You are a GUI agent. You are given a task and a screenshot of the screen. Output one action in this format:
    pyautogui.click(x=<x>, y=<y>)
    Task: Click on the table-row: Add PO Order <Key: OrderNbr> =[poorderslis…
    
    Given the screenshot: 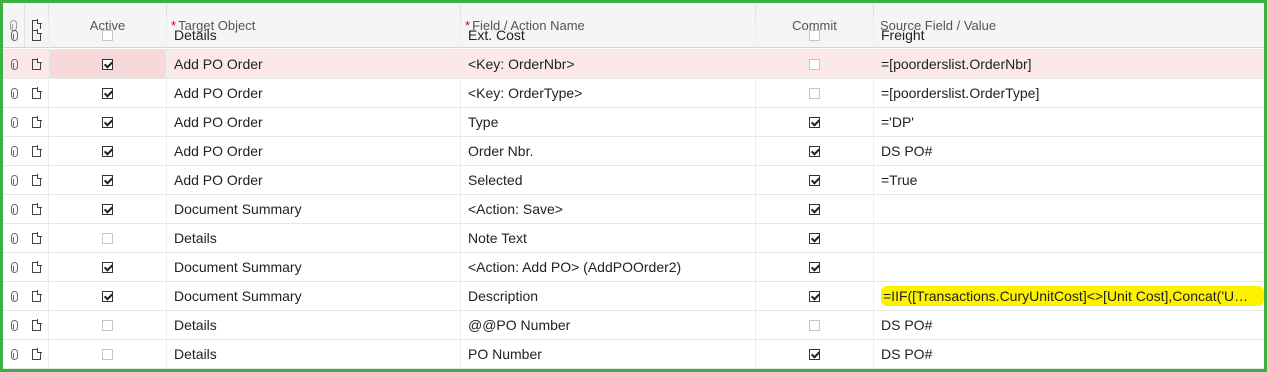 What is the action you would take?
    pyautogui.click(x=633, y=64)
    